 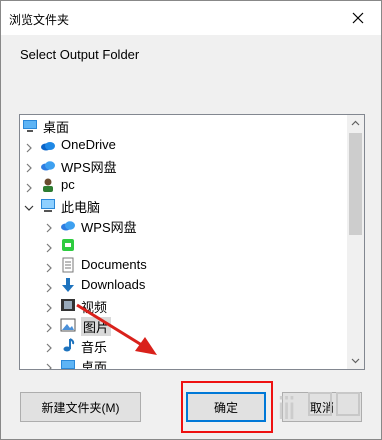 I want to click on scroll-up-button, so click(x=355, y=123).